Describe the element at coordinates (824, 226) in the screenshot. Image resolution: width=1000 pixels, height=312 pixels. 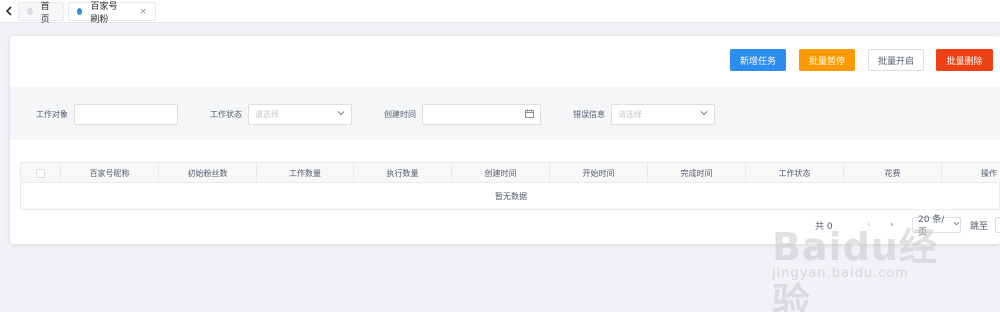
I see `pagination-total: 共 0` at that location.